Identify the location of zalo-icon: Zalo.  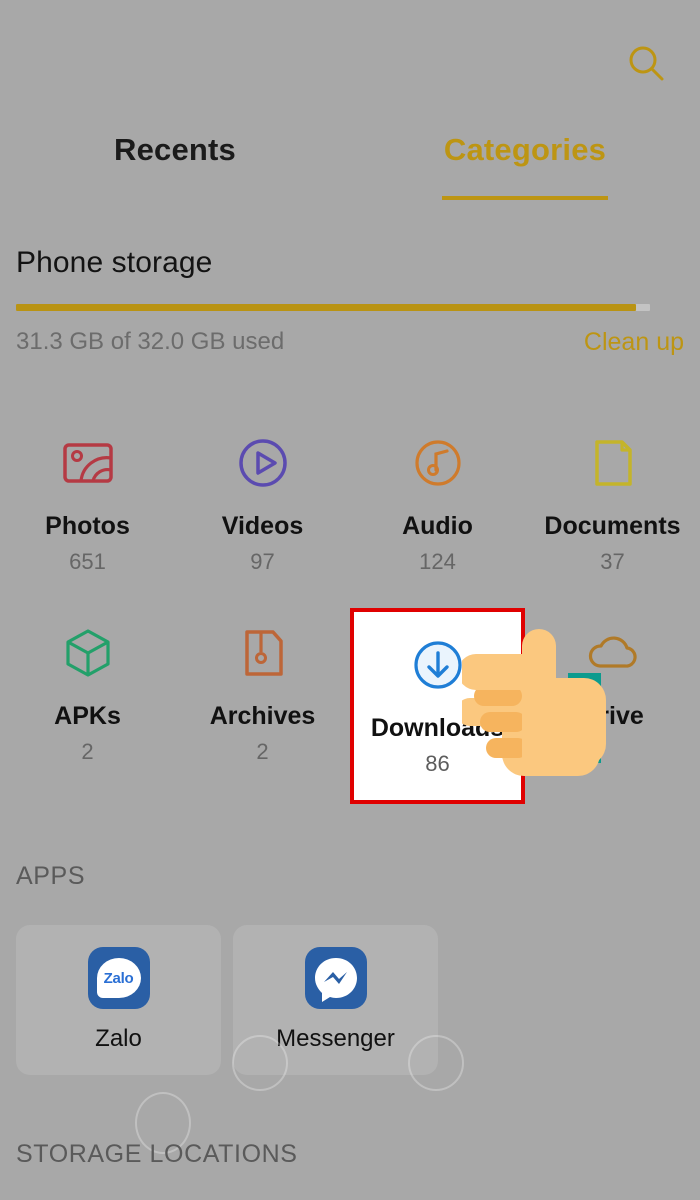
(118, 978).